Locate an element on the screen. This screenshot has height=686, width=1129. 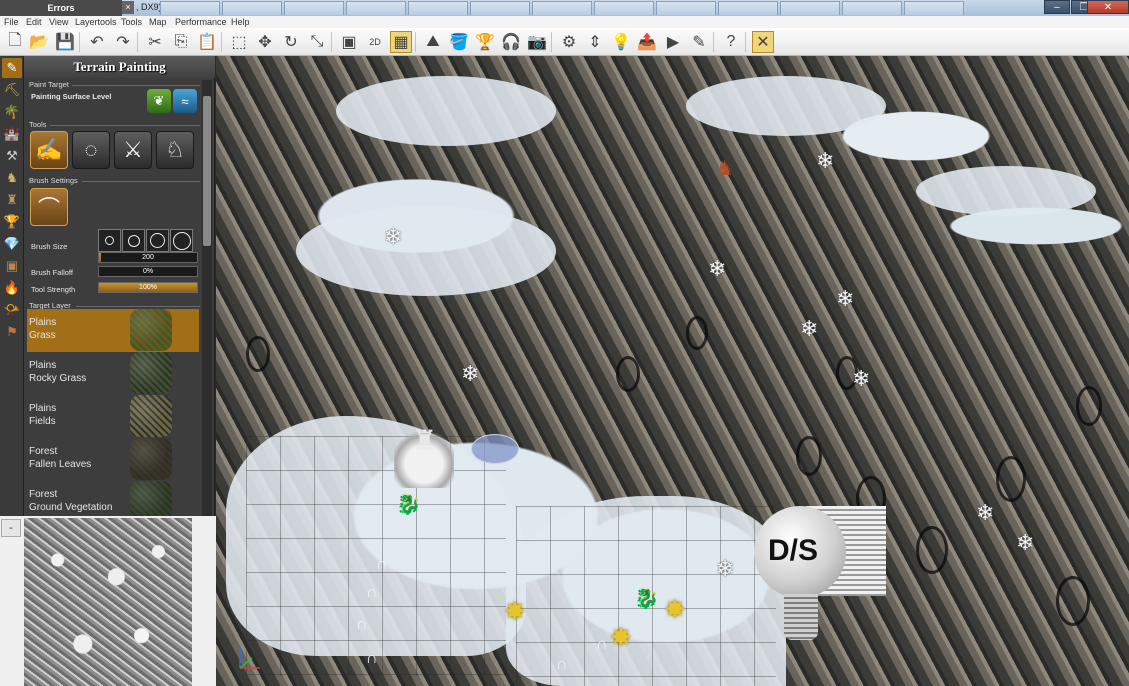
headset-icon: 🎧 is located at coordinates (511, 42).